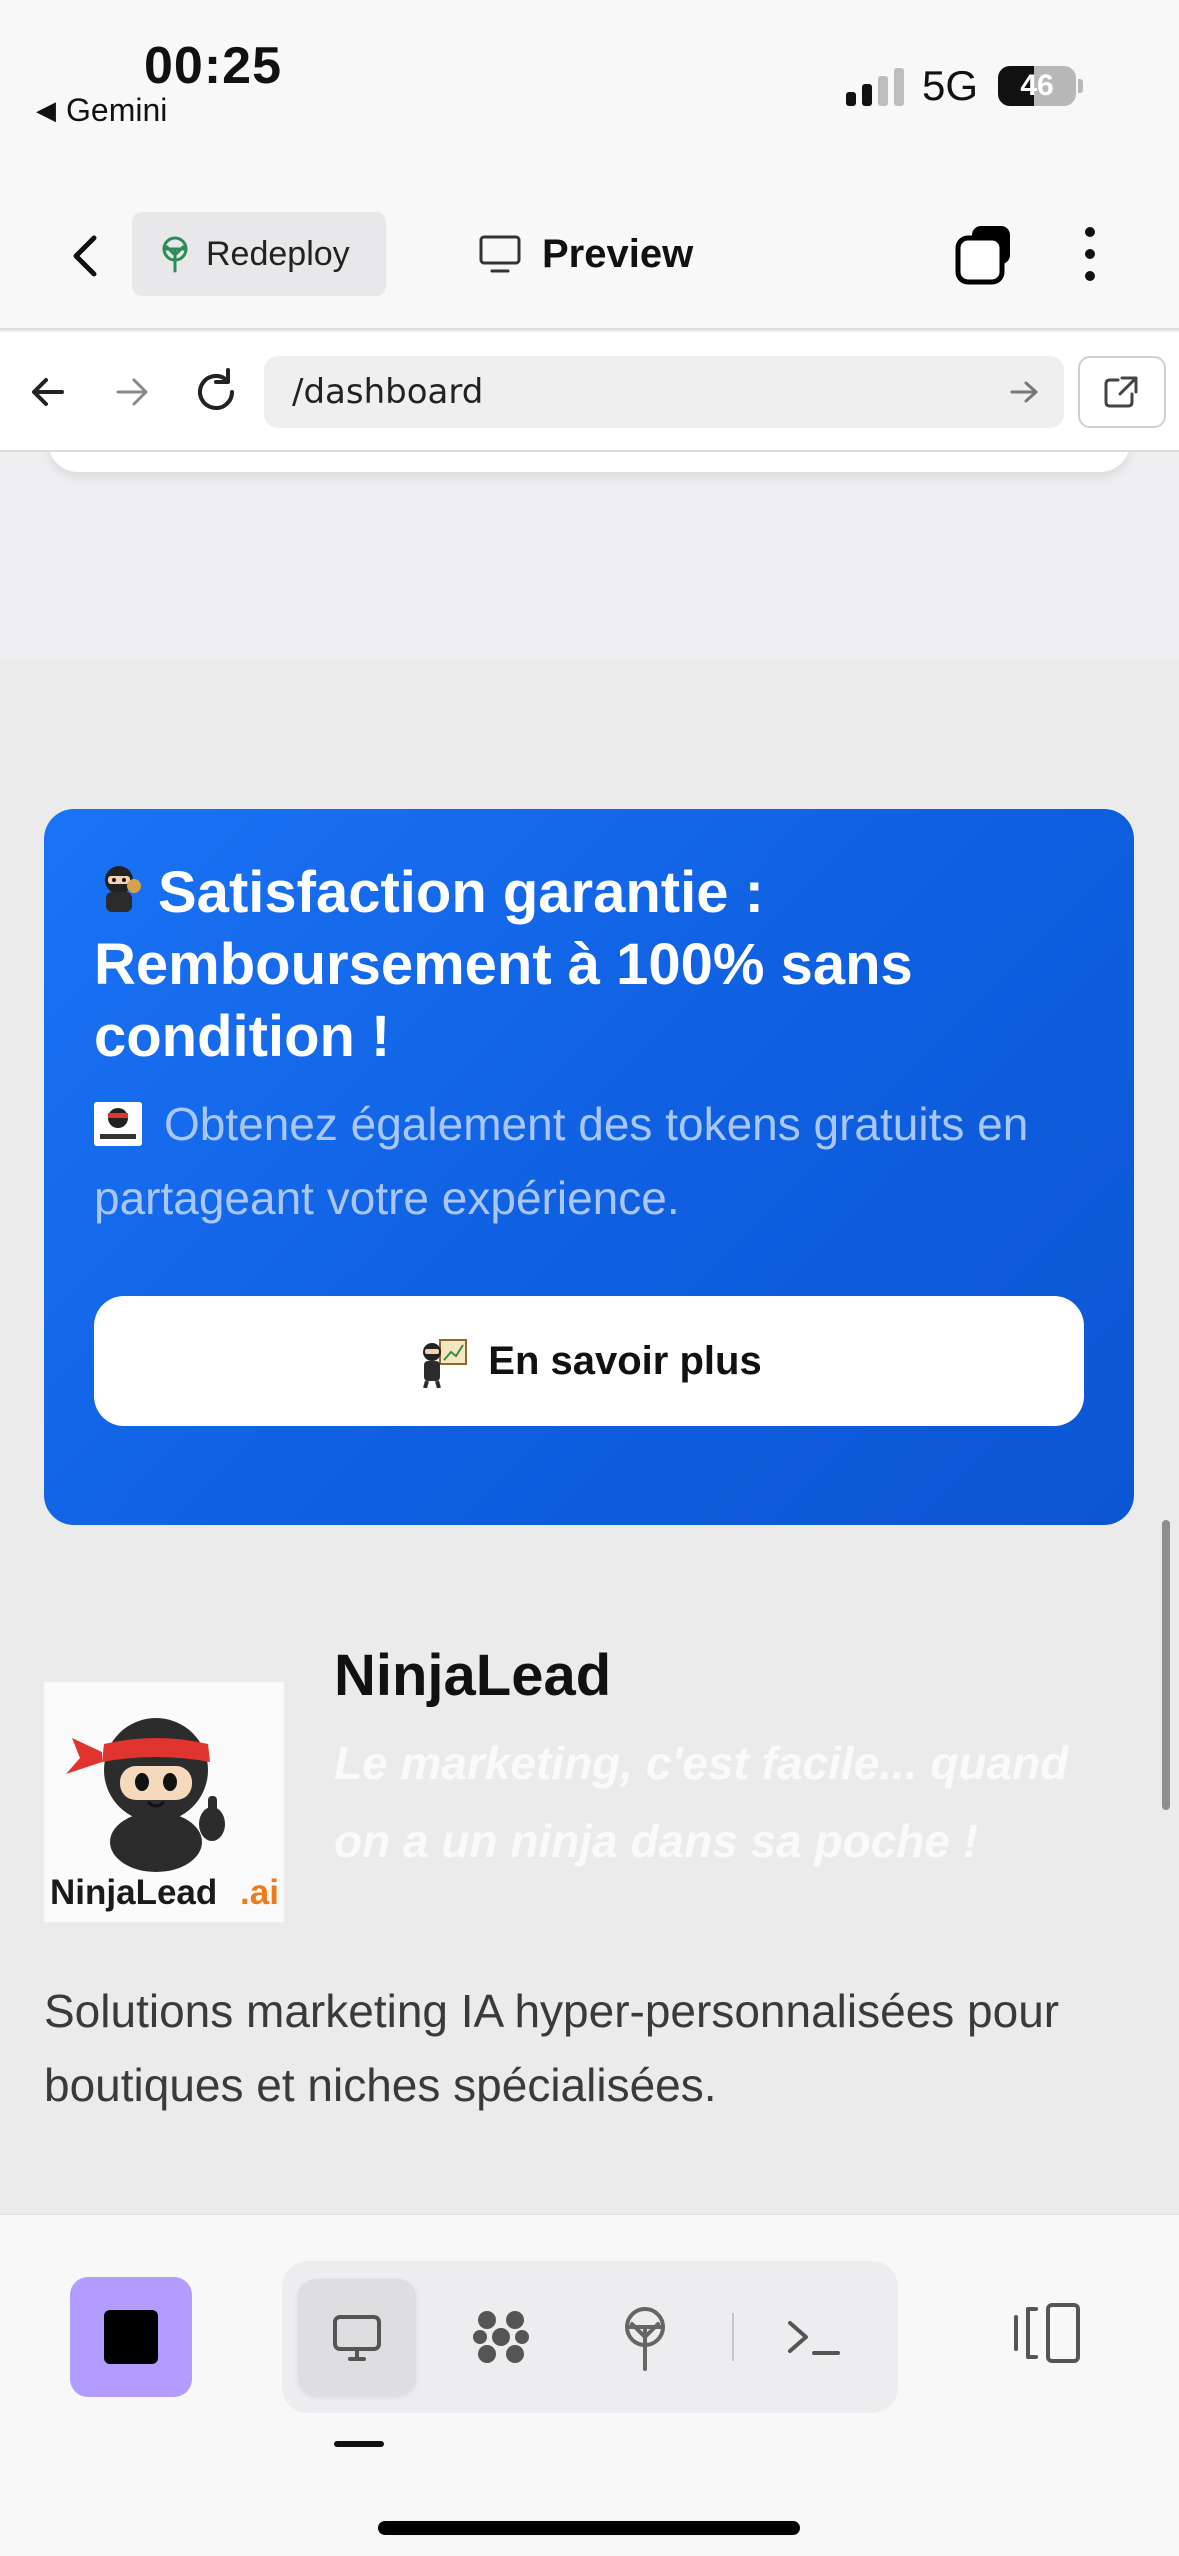 The height and width of the screenshot is (2556, 1179). I want to click on battery-percent: 46, so click(1037, 85).